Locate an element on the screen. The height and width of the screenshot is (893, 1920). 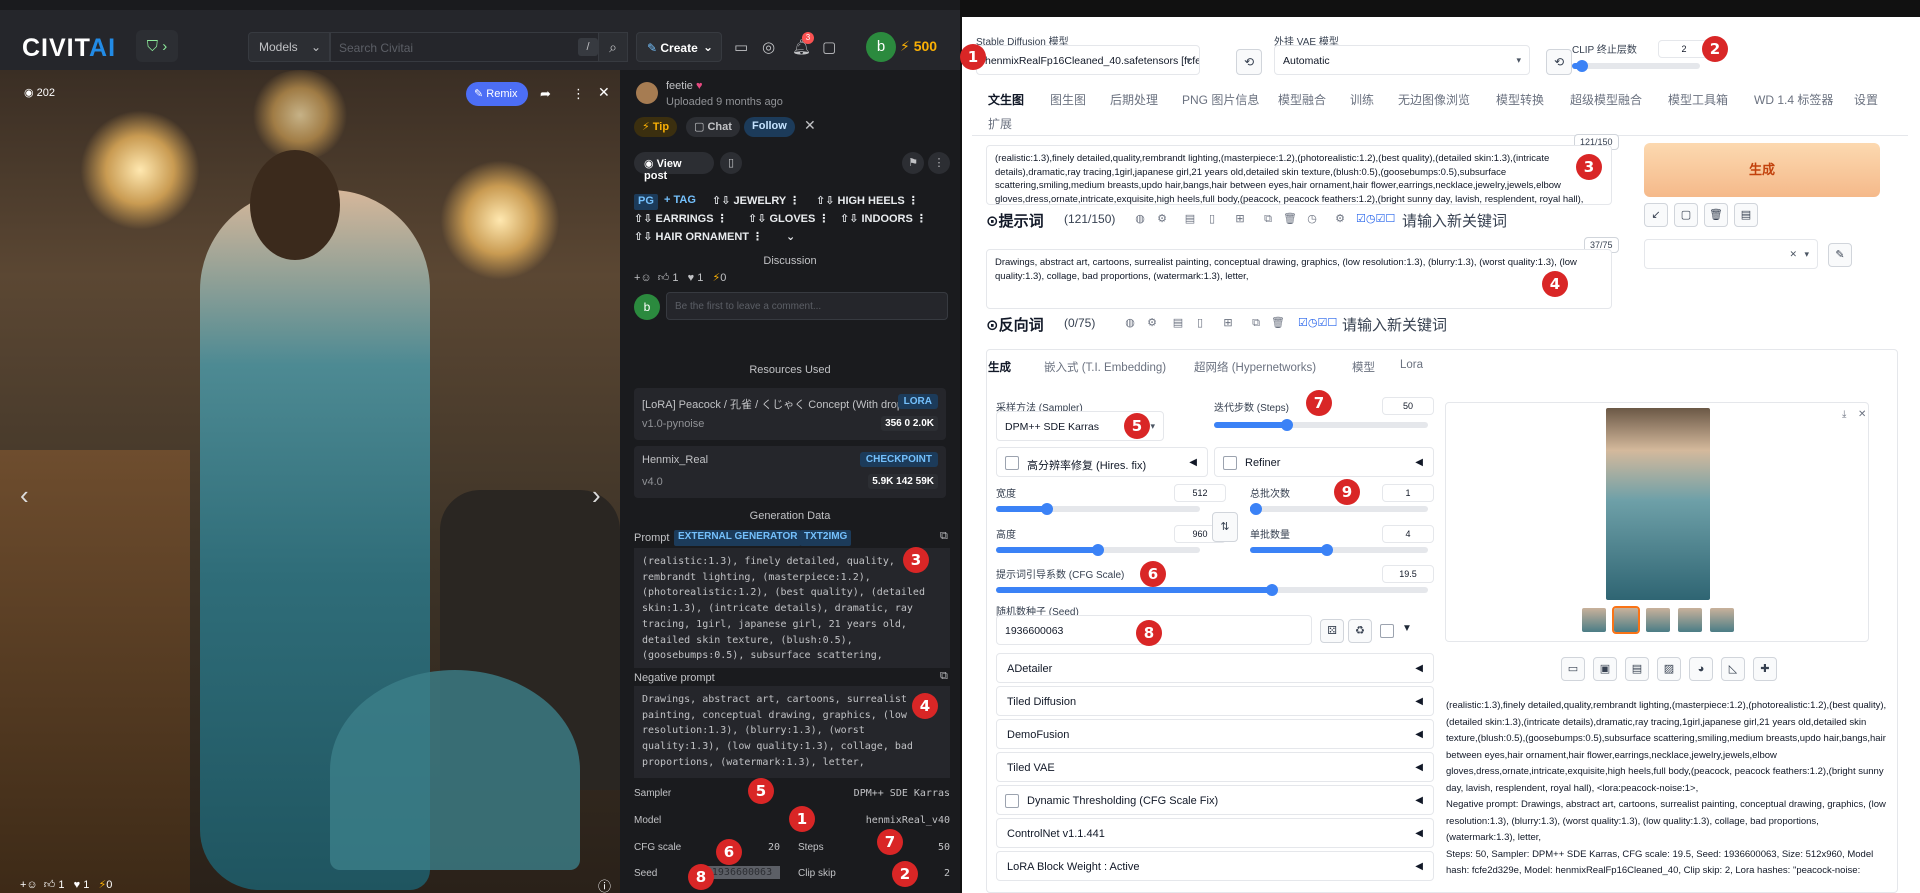
batch-size-slider is located at coordinates (1339, 550).